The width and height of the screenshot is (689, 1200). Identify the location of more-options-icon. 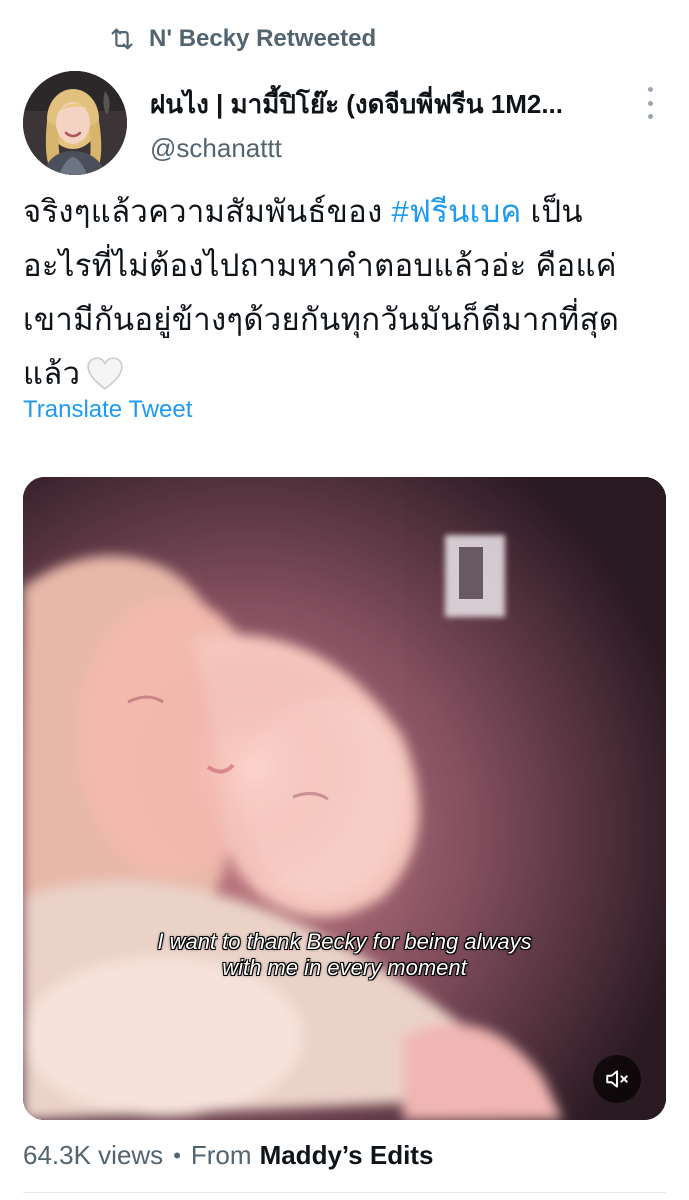
(650, 103).